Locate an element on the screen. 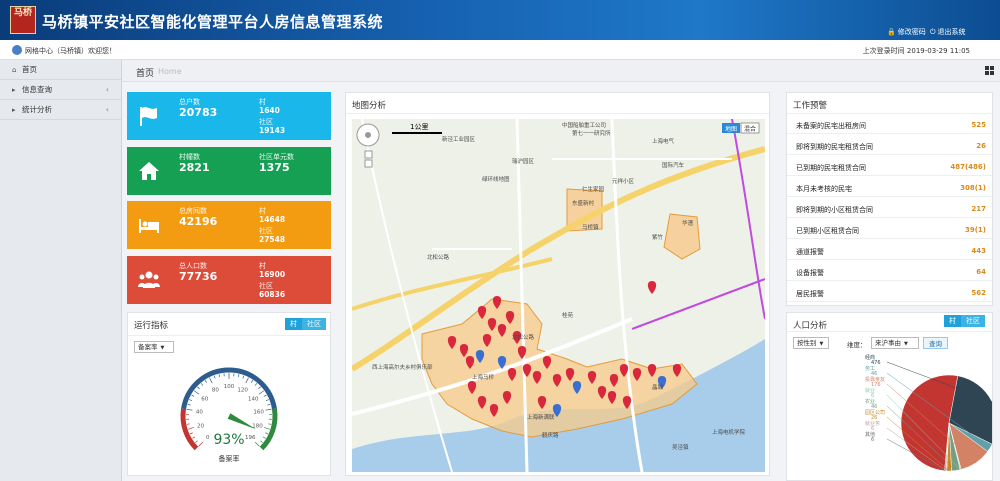 This screenshot has height=481, width=1000. people-icon is located at coordinates (149, 279).